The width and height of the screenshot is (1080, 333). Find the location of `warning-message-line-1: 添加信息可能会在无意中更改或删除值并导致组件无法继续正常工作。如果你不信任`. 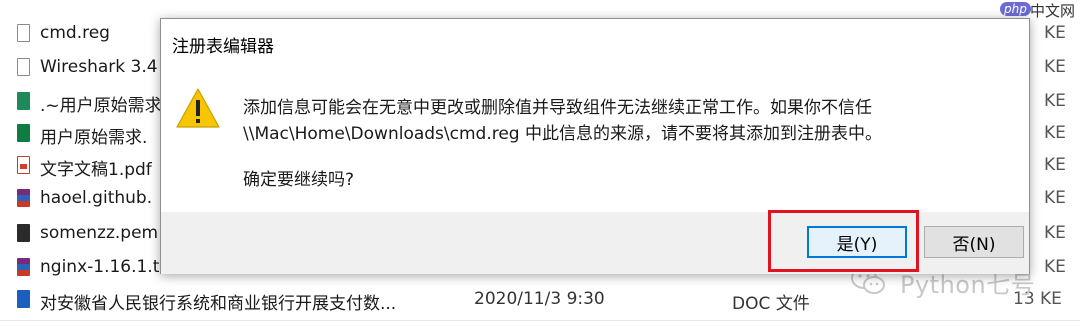

warning-message-line-1: 添加信息可能会在无意中更改或删除值并导致组件无法继续正常工作。如果你不信任 is located at coordinates (557, 108).